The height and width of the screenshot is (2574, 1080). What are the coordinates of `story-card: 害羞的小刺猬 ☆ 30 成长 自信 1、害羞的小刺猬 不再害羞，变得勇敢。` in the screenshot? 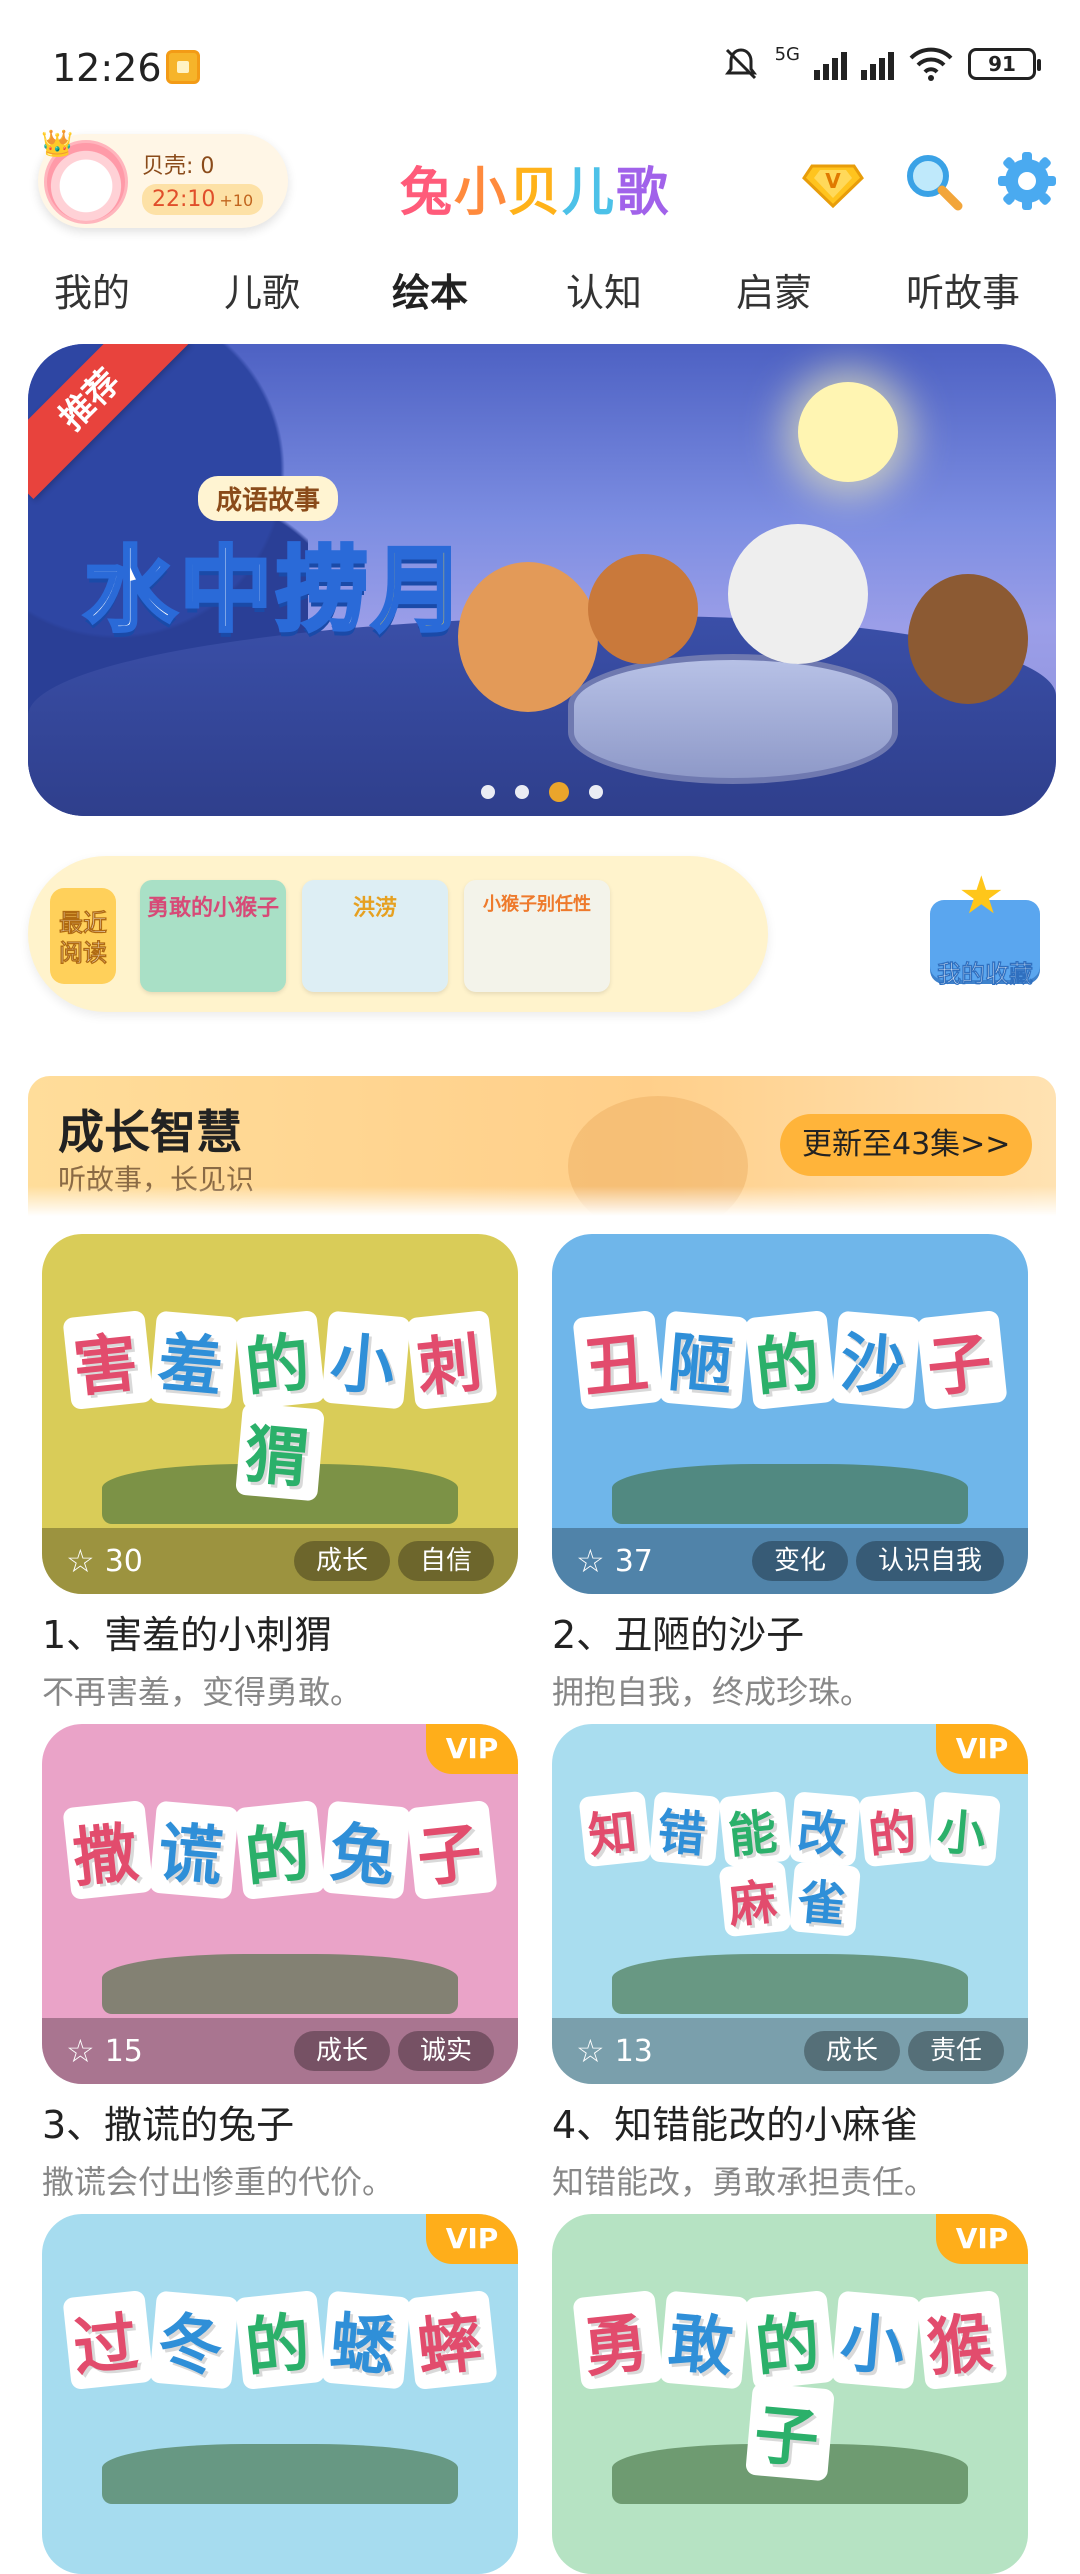 It's located at (280, 1473).